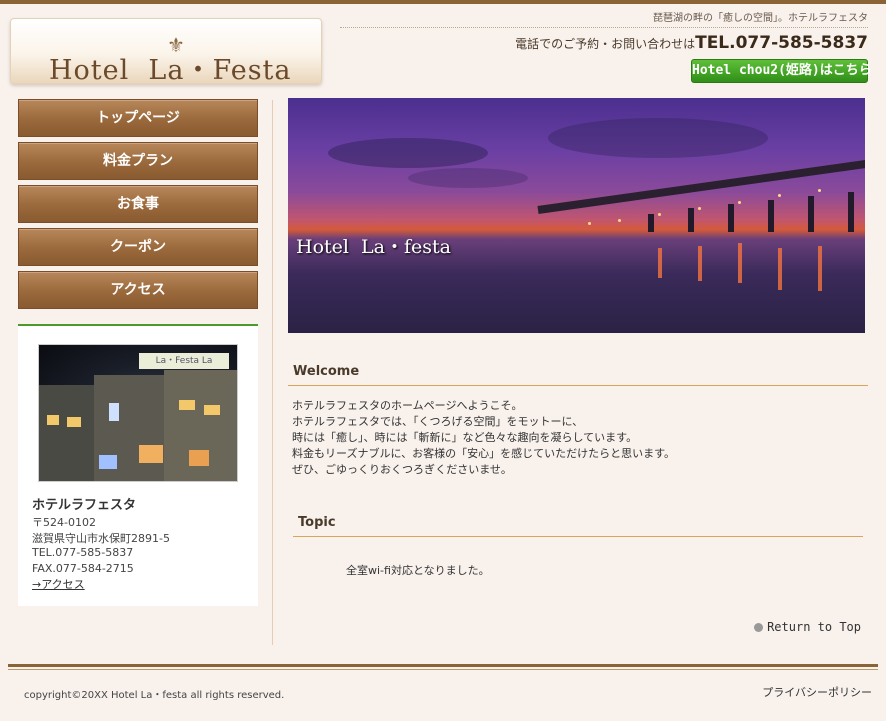  What do you see at coordinates (781, 43) in the screenshot?
I see `tel-number: TEL.077-585-5837` at bounding box center [781, 43].